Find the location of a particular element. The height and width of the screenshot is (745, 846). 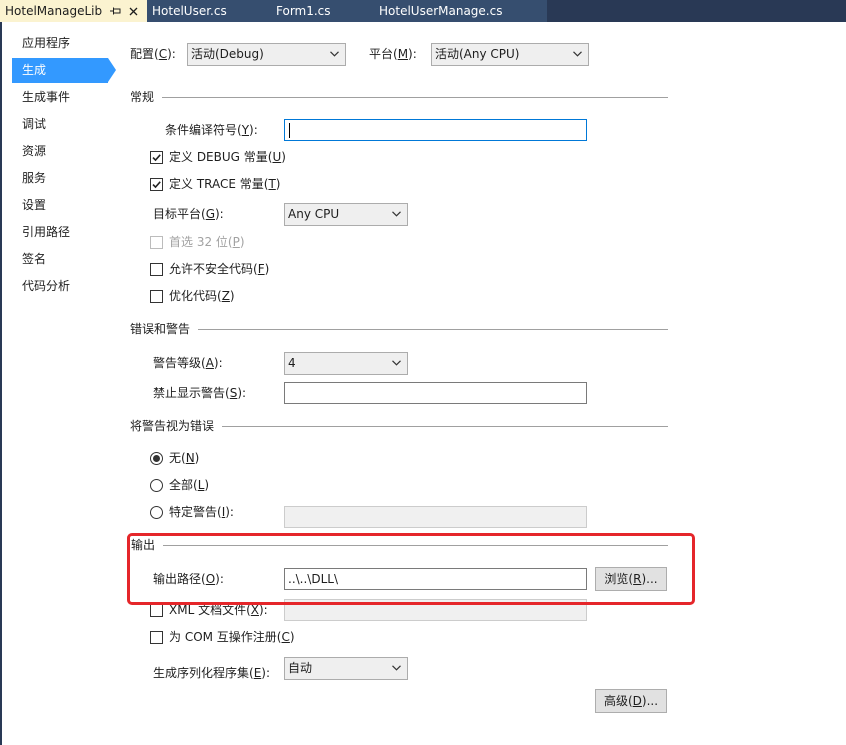

text-caret is located at coordinates (289, 130).